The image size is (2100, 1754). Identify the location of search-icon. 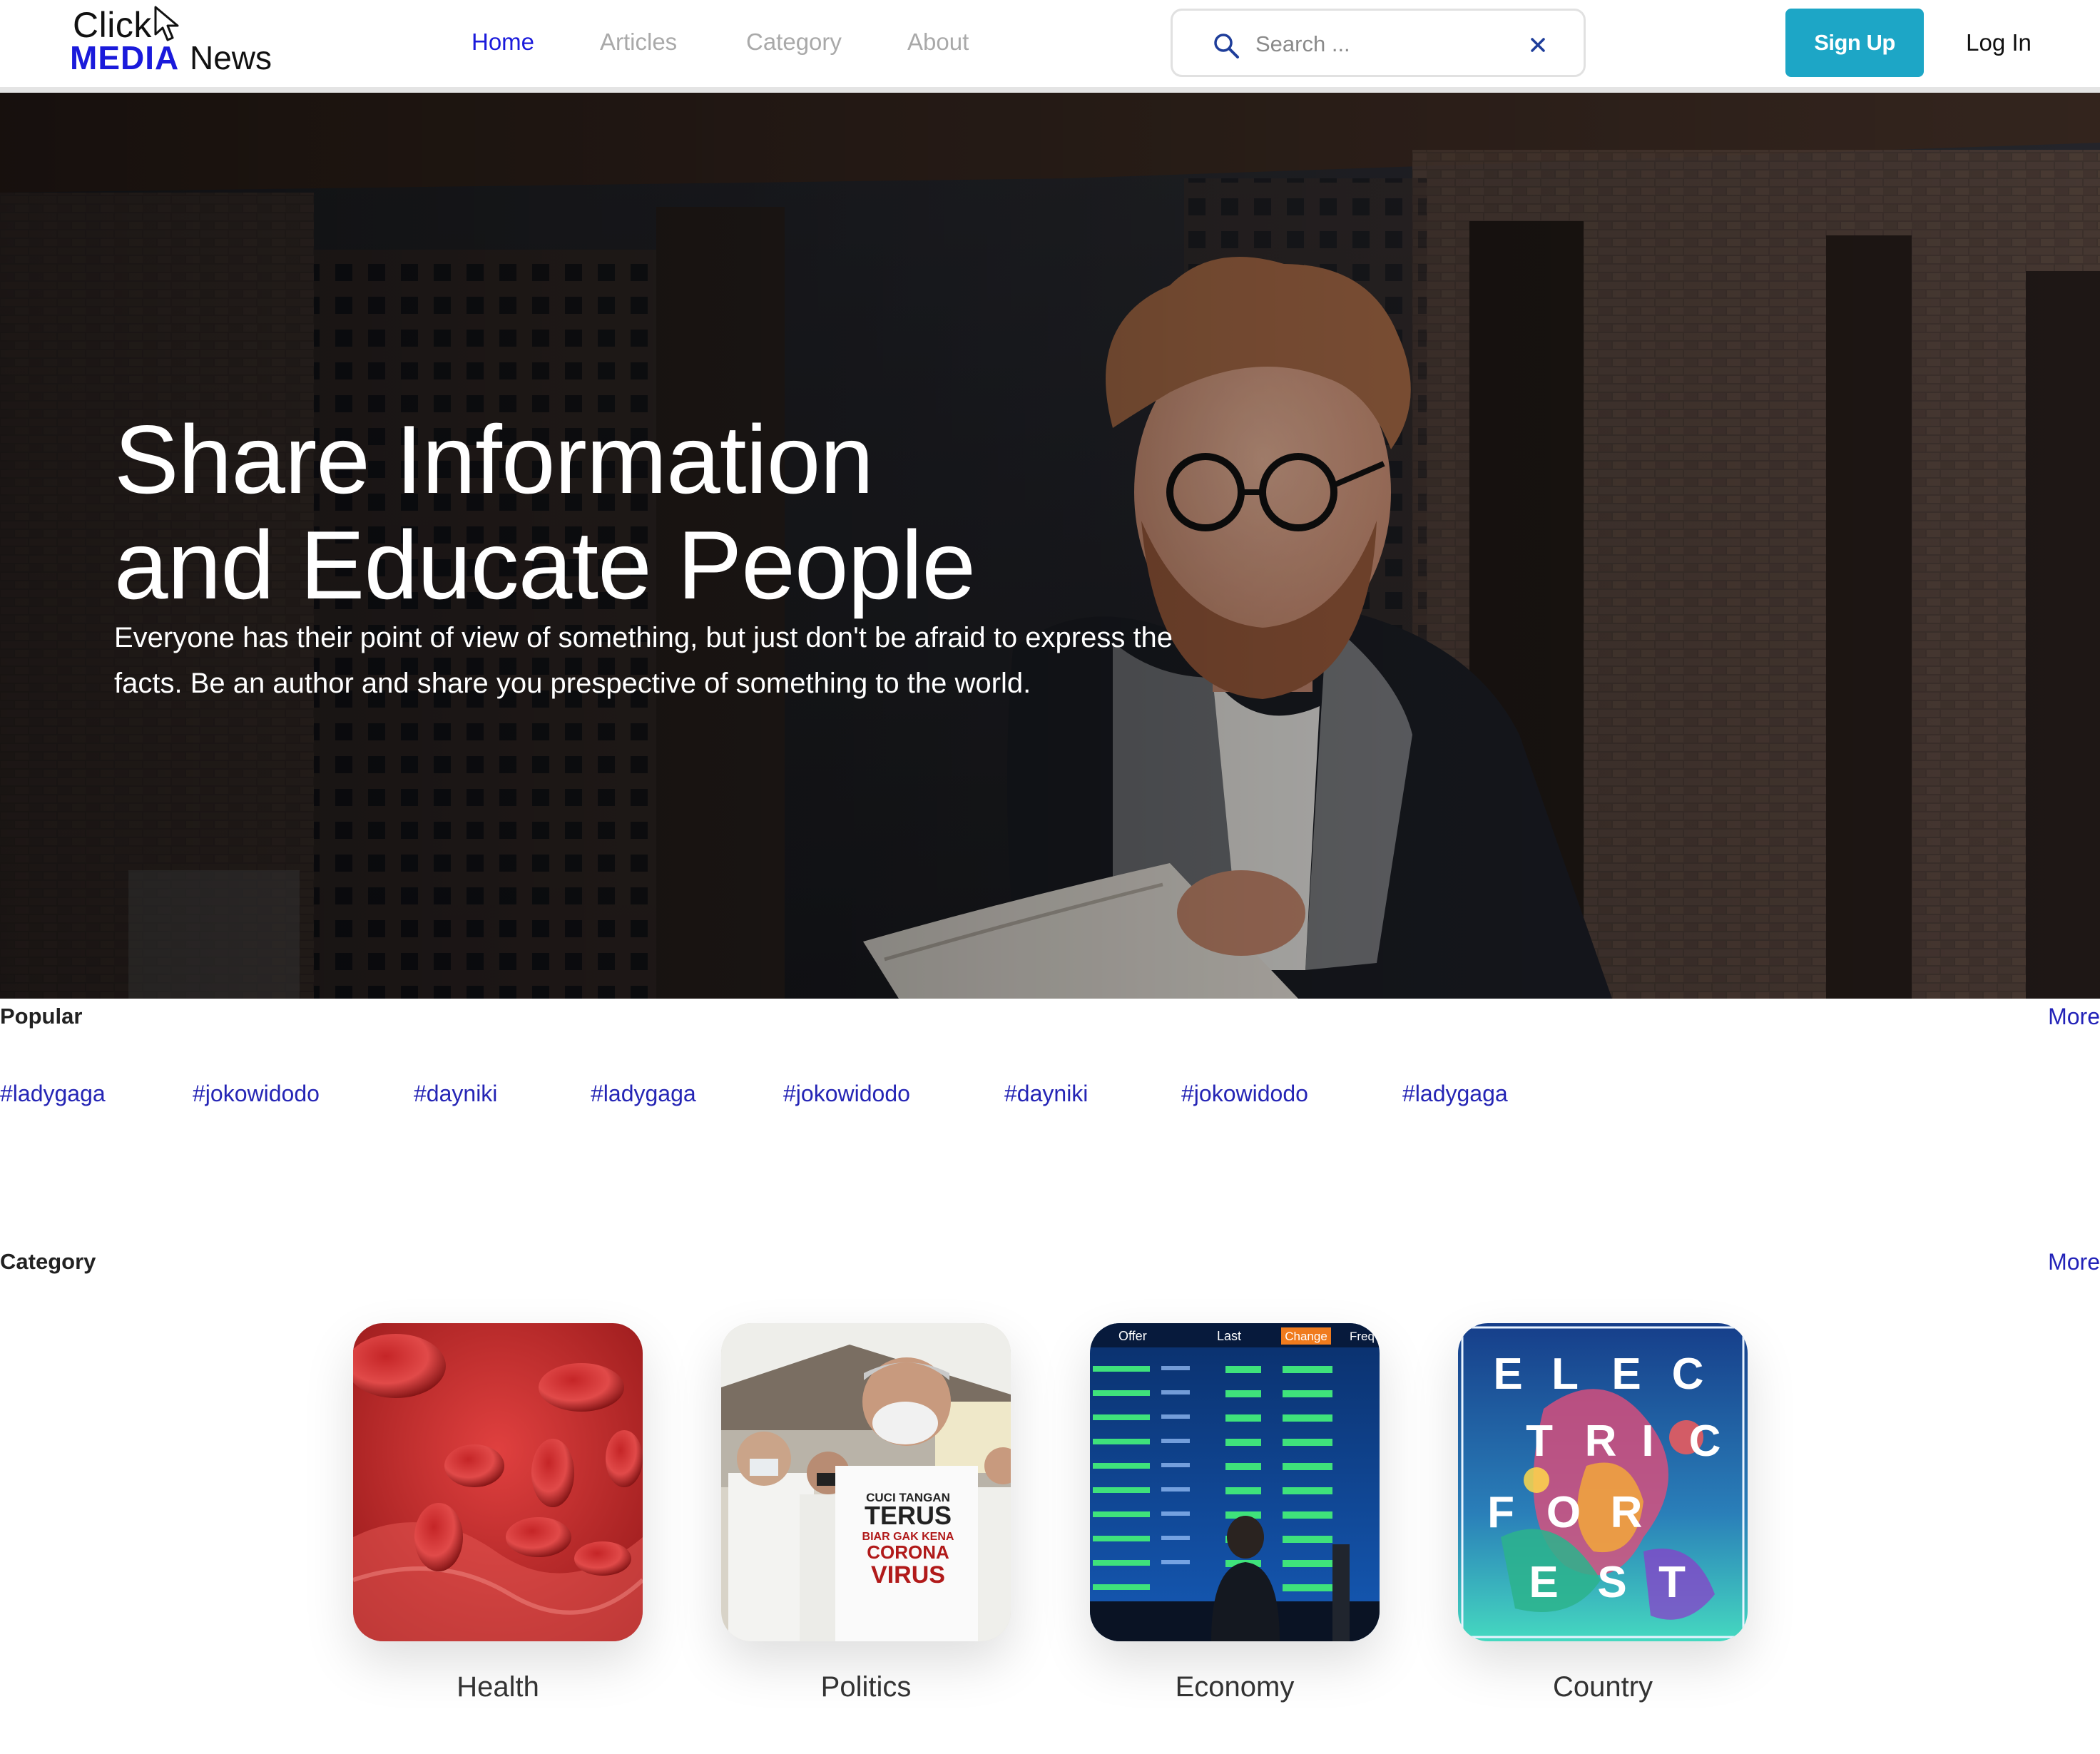
(1226, 46).